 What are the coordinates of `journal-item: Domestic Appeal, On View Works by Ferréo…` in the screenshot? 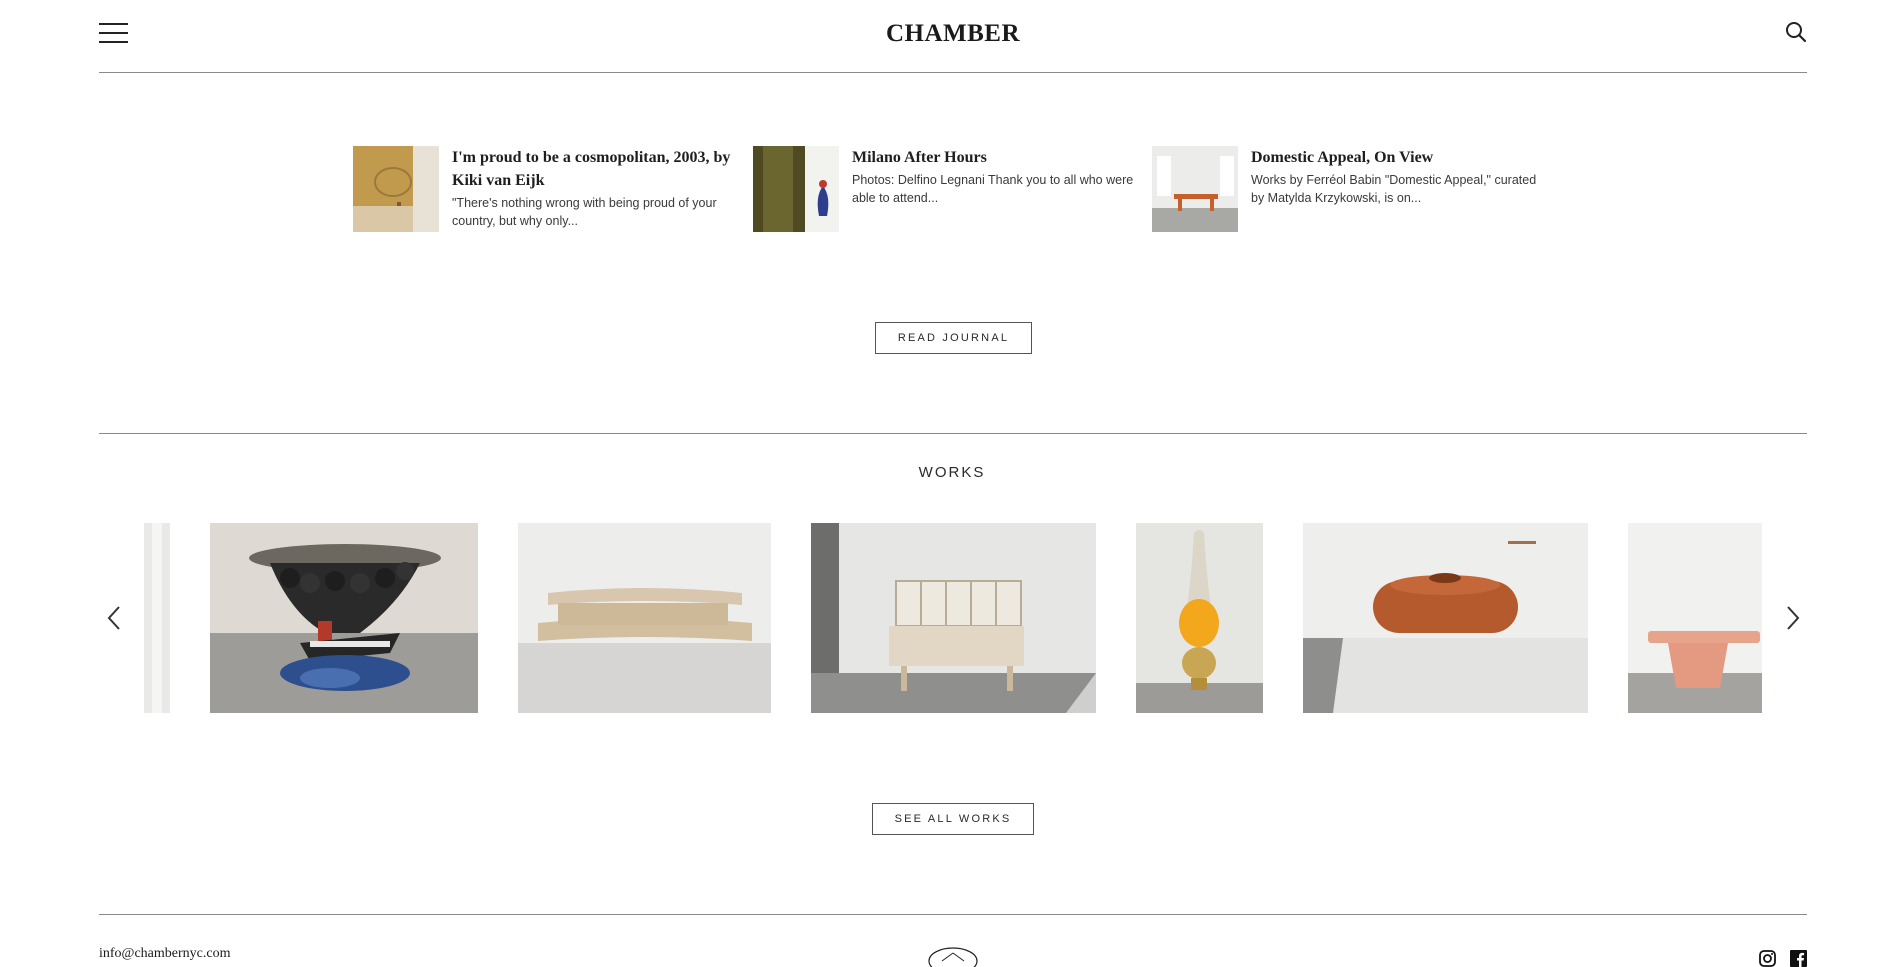 It's located at (1352, 189).